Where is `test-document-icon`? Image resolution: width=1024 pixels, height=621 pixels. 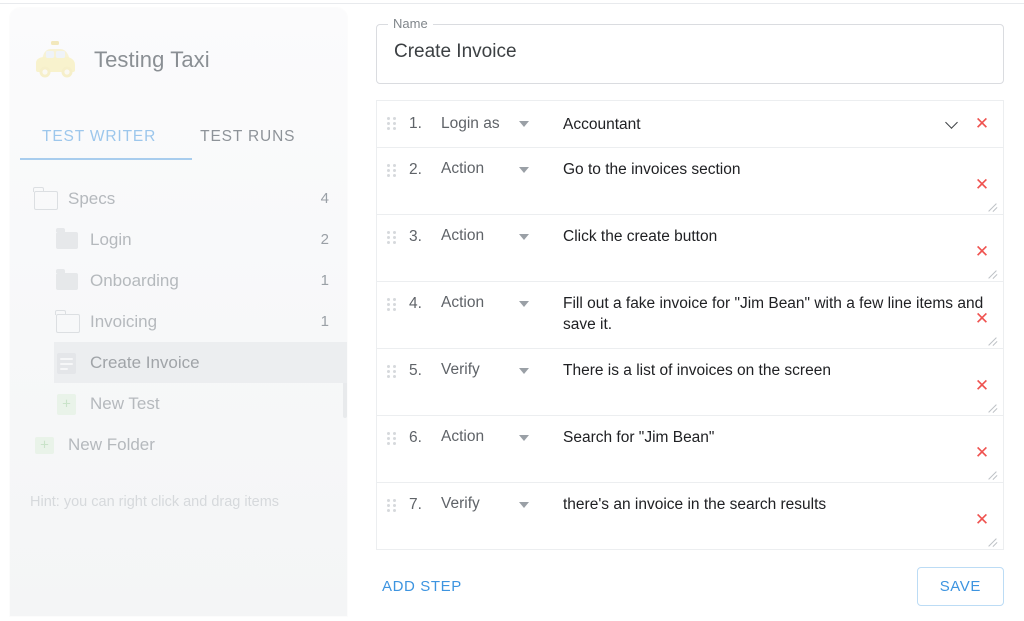
test-document-icon is located at coordinates (67, 363).